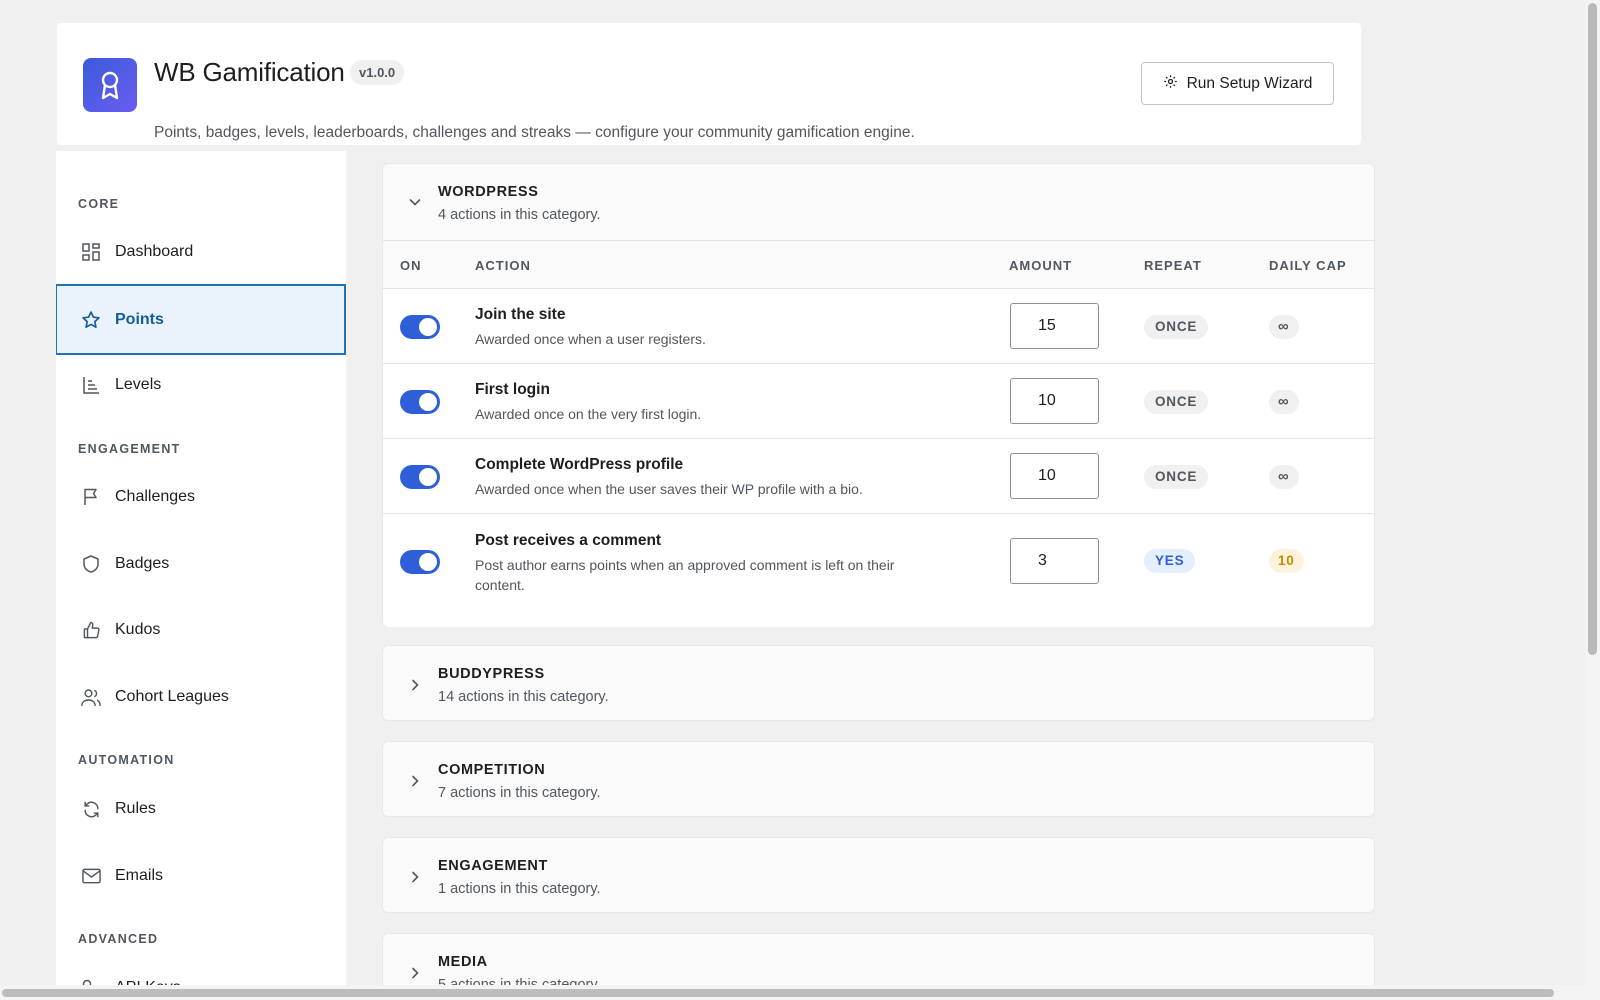 This screenshot has height=1000, width=1600. Describe the element at coordinates (1041, 265) in the screenshot. I see `column-amount: AMOUNT` at that location.